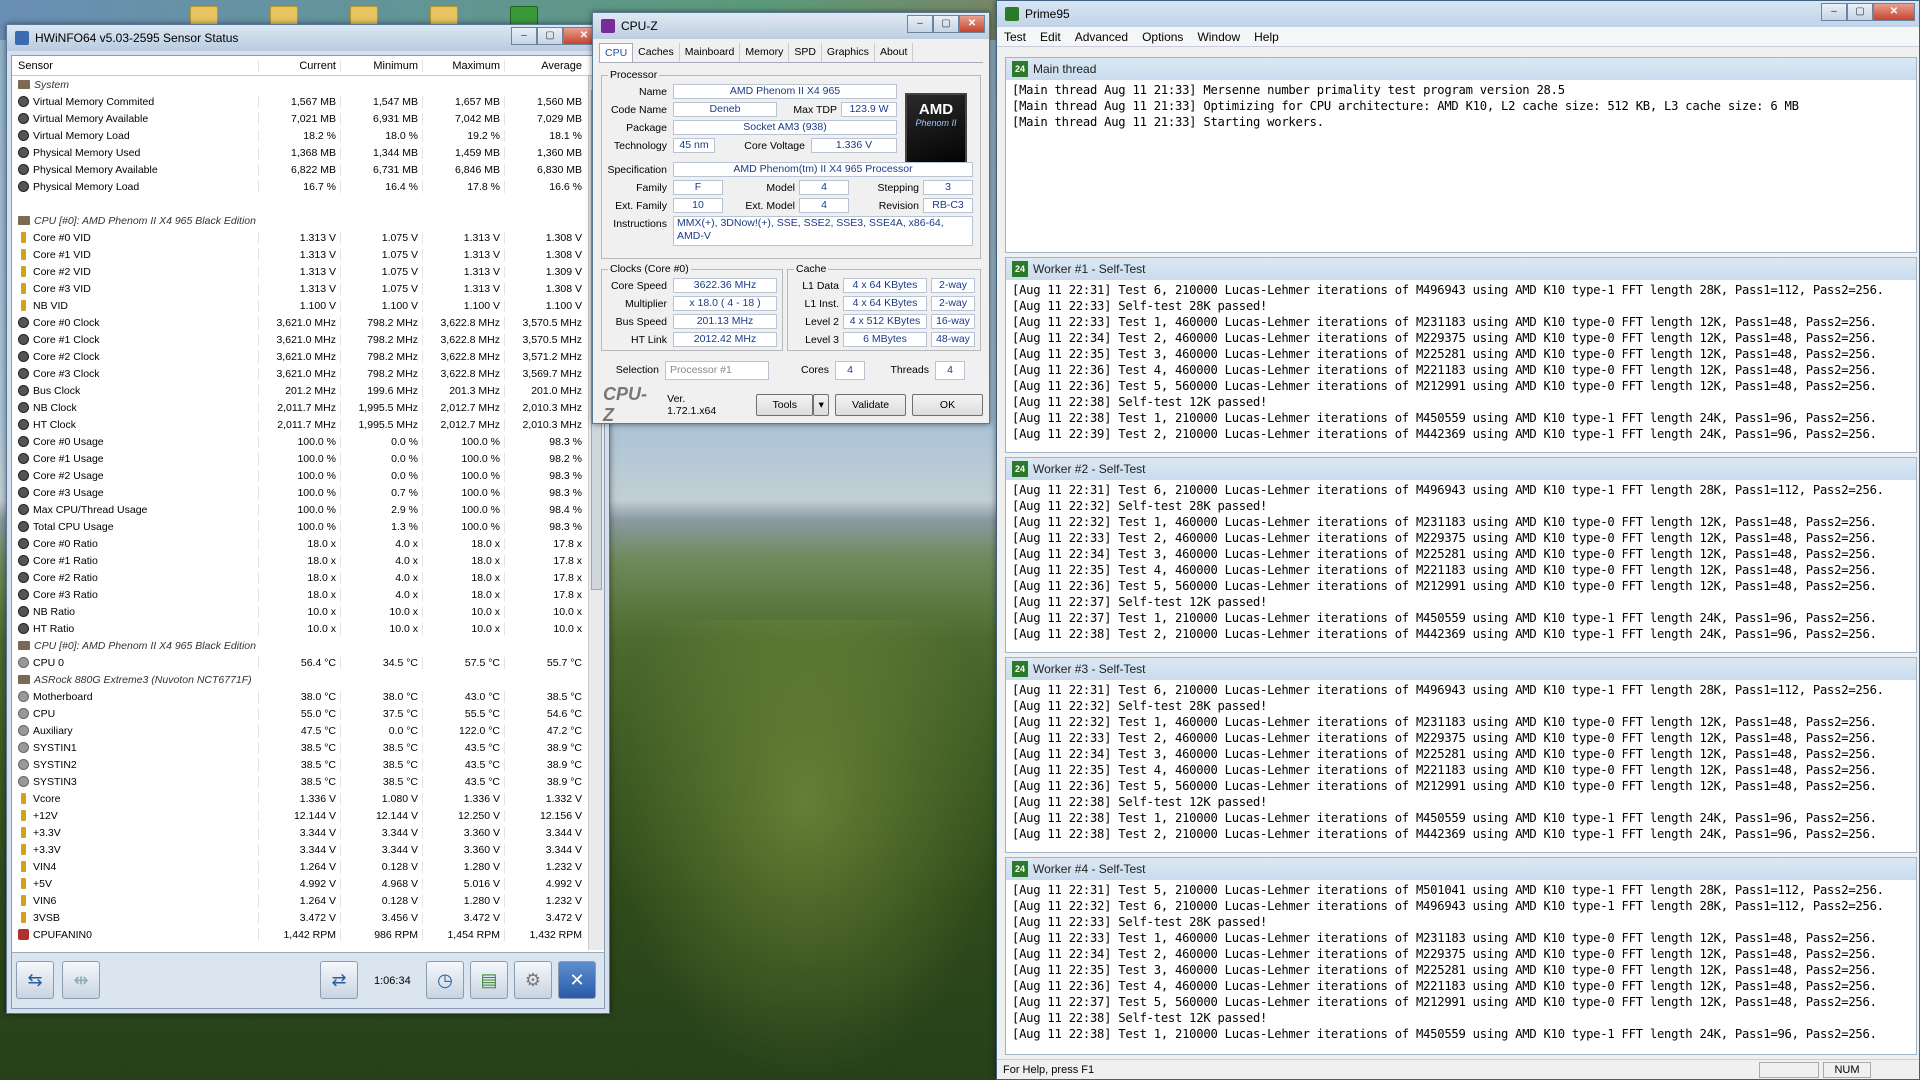 The width and height of the screenshot is (1920, 1080). Describe the element at coordinates (717, 370) in the screenshot. I see `processor-select: Processor #1` at that location.